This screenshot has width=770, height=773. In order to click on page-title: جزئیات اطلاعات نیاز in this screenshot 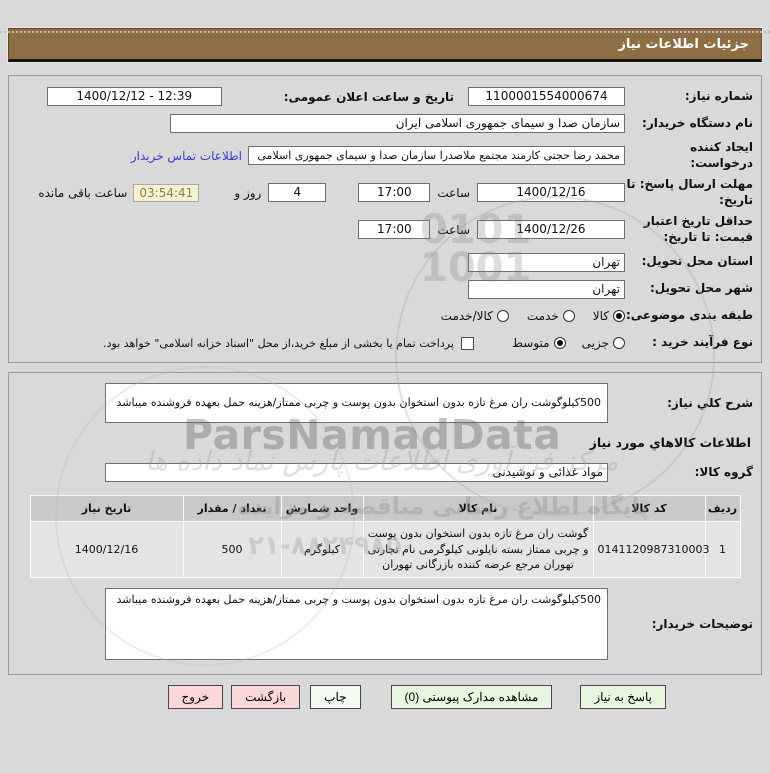, I will do `click(385, 45)`.